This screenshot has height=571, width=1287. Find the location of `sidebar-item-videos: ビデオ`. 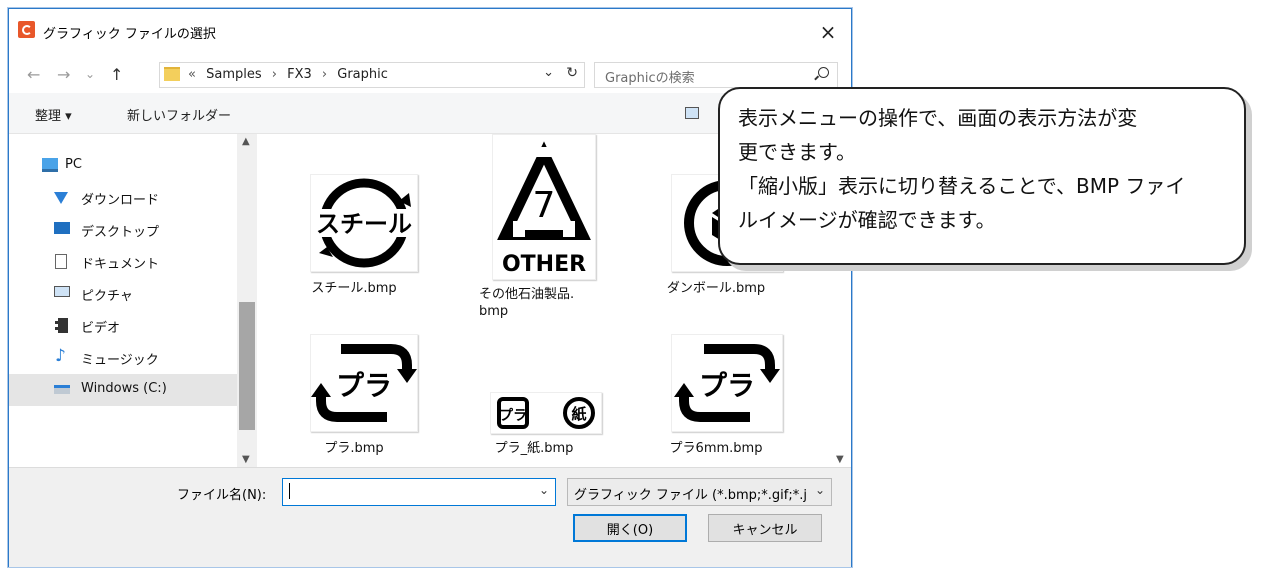

sidebar-item-videos: ビデオ is located at coordinates (123, 326).